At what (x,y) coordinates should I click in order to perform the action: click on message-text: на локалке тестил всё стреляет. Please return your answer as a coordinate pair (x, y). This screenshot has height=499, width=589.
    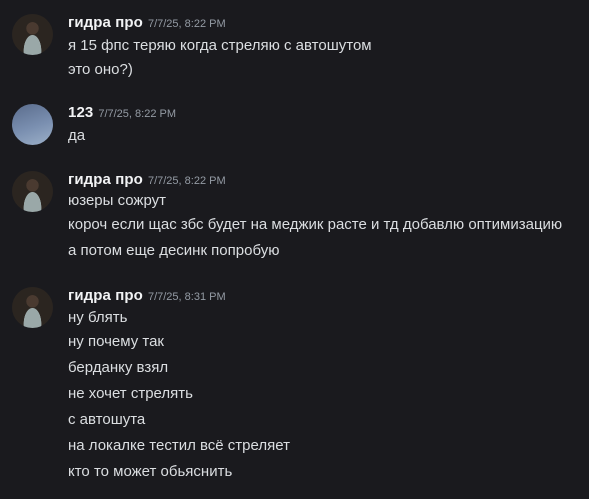
    Looking at the image, I should click on (179, 445).